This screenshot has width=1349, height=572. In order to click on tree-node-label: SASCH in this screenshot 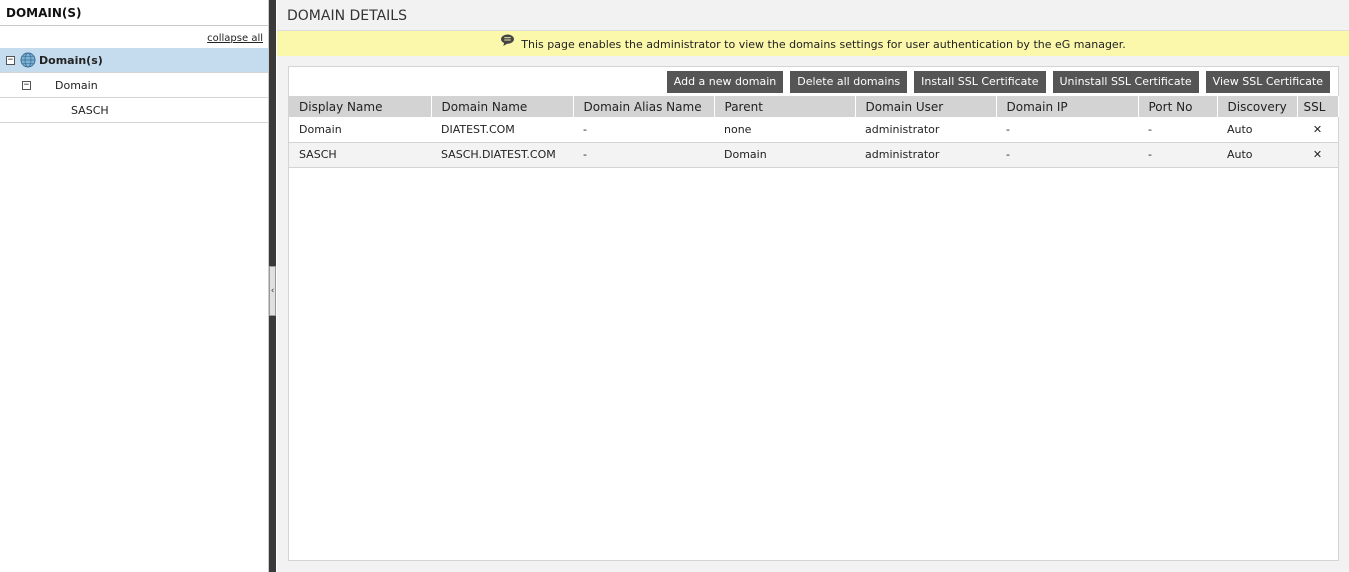, I will do `click(90, 110)`.